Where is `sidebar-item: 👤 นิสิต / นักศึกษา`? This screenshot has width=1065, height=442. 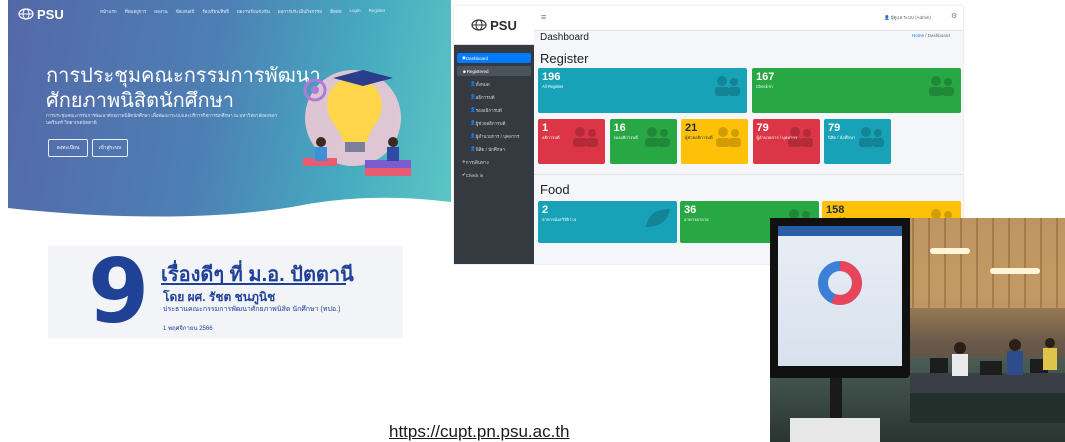
sidebar-item: 👤 นิสิต / นักศึกษา is located at coordinates (494, 149).